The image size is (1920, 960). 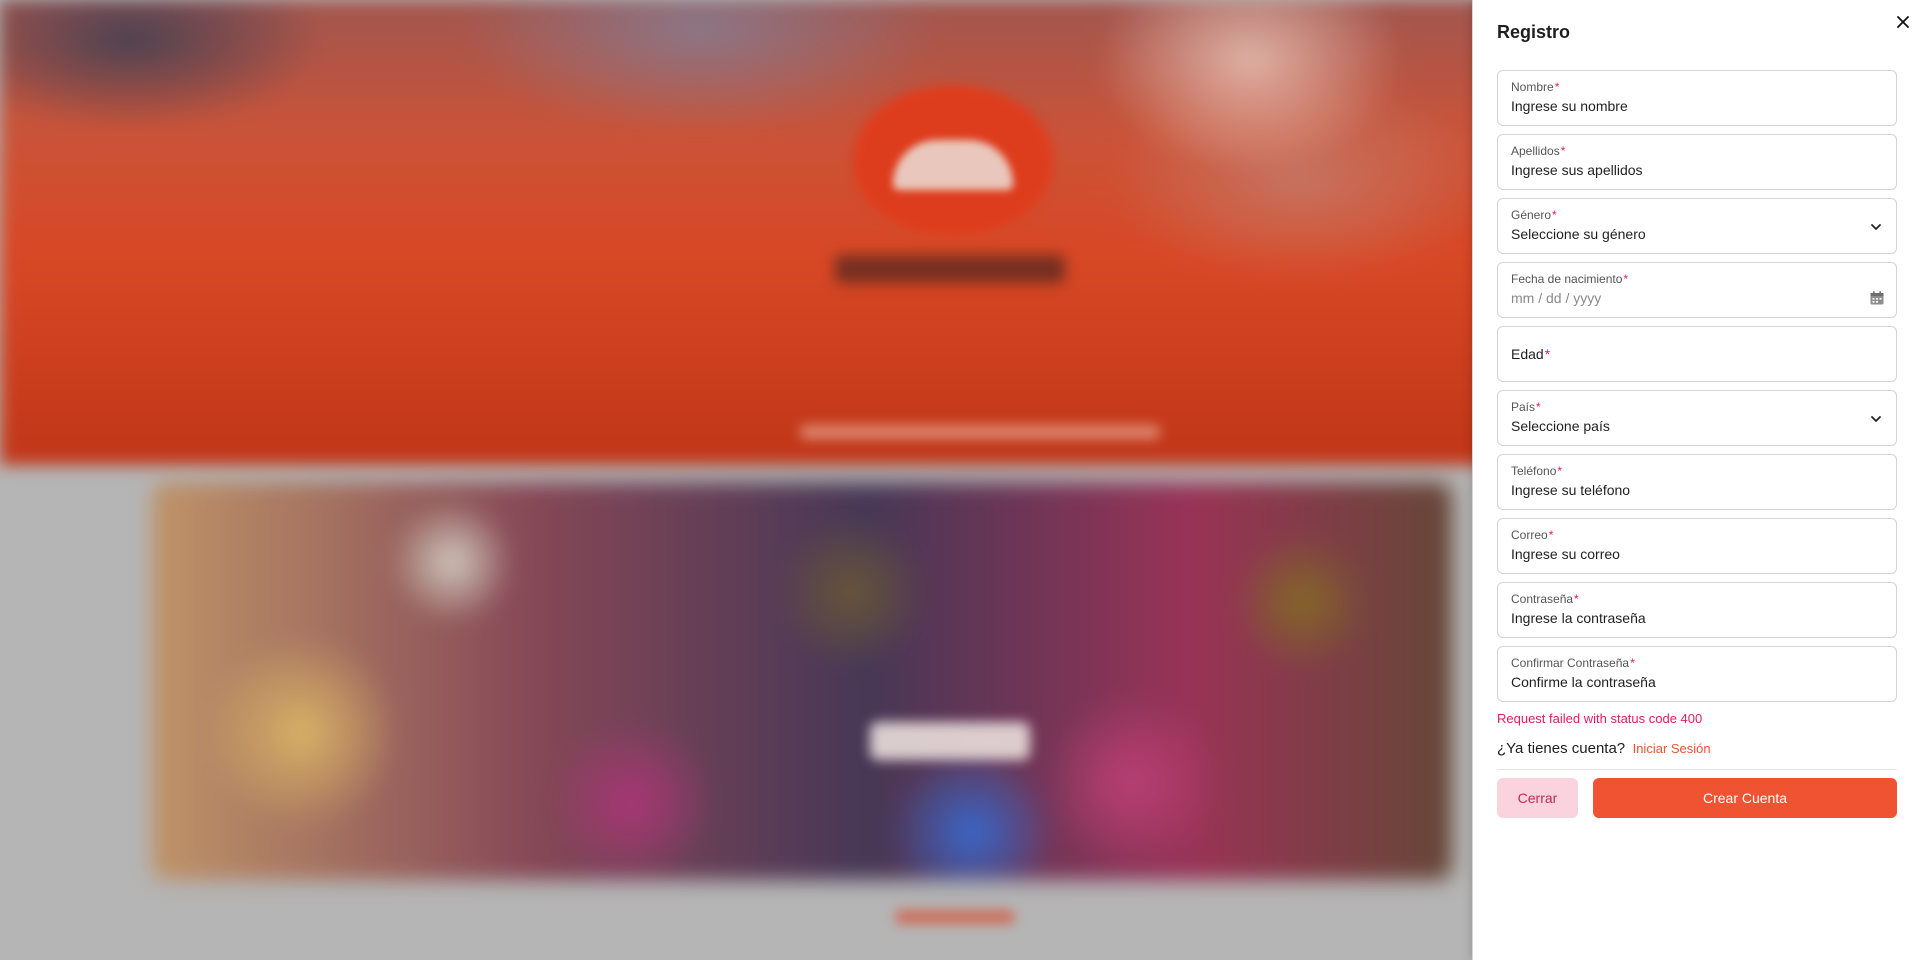 I want to click on login-question: ¿Ya tienes cuenta?, so click(x=1561, y=748).